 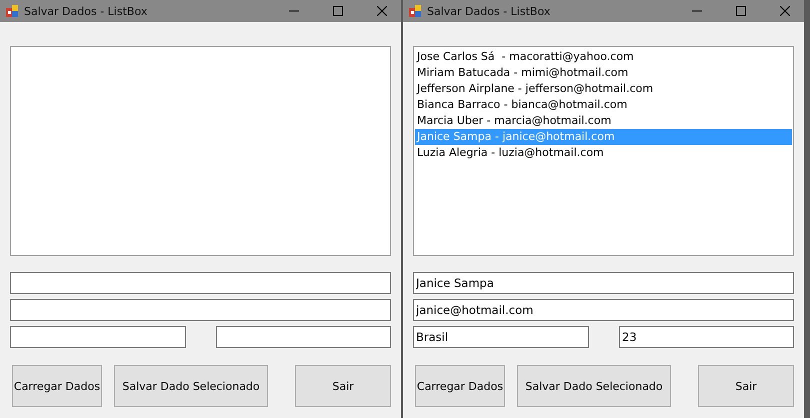 What do you see at coordinates (706, 337) in the screenshot?
I see `text-field: 23` at bounding box center [706, 337].